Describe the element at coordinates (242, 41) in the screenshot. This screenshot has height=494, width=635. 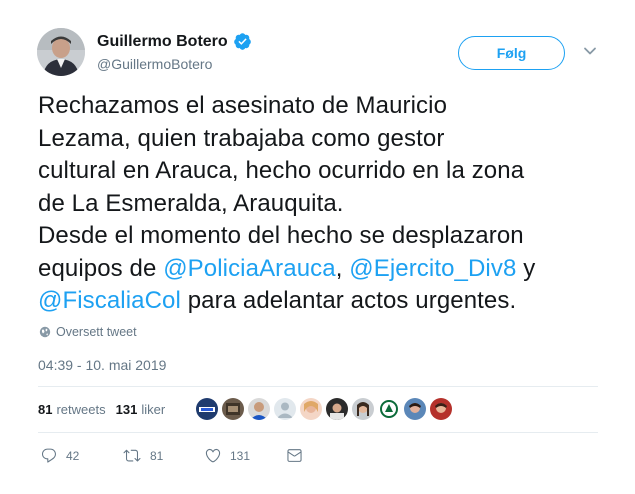
I see `verified-badge-icon` at that location.